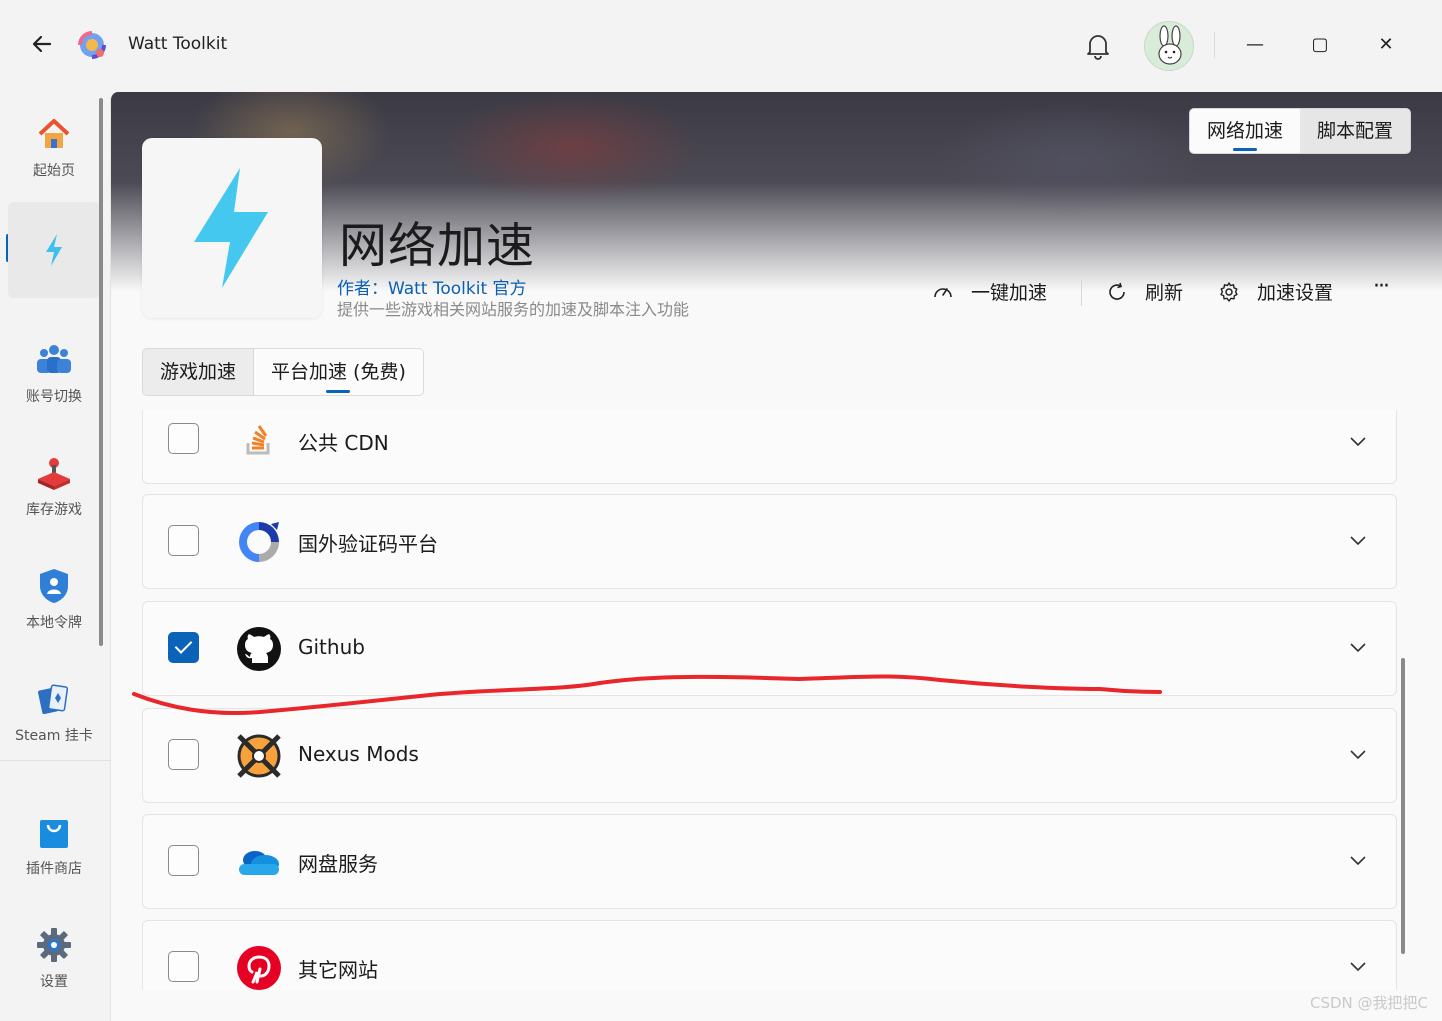 This screenshot has height=1021, width=1442. What do you see at coordinates (92, 45) in the screenshot?
I see `watt-toolkit-logo-icon` at bounding box center [92, 45].